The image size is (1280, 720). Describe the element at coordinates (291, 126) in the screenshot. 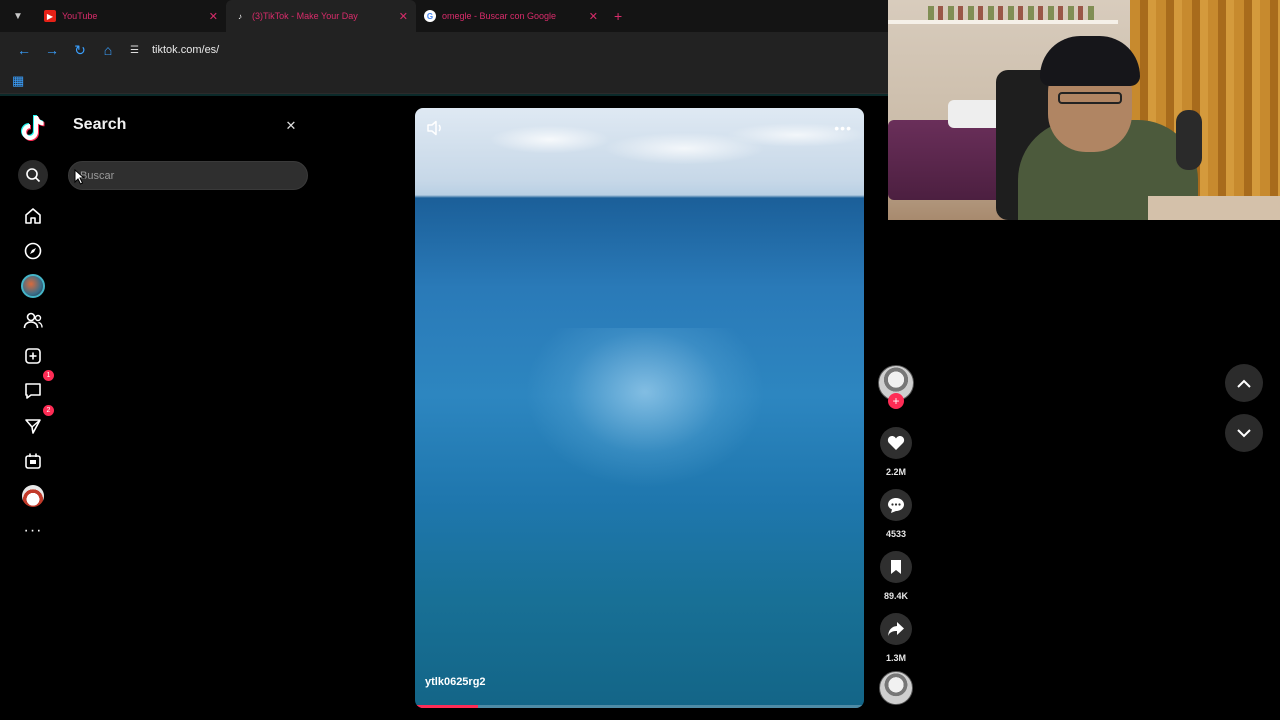

I see `close-icon: ✕` at that location.